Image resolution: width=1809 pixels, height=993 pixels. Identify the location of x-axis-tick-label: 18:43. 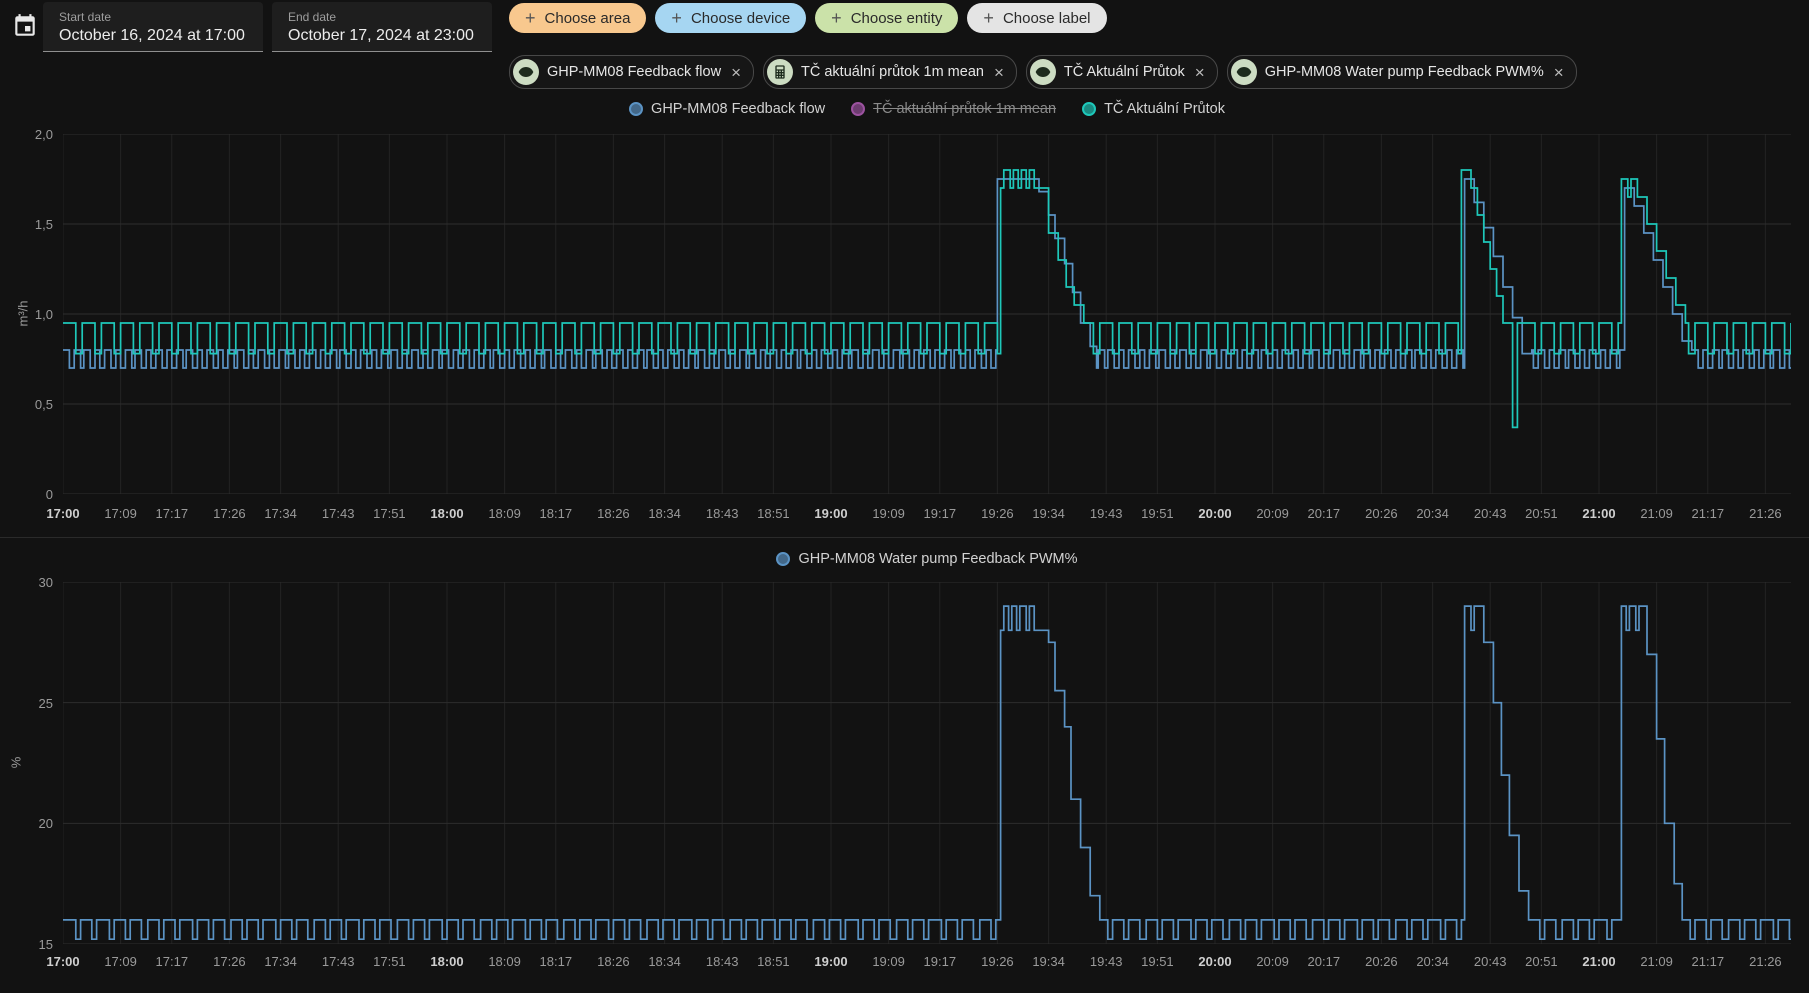
(722, 513).